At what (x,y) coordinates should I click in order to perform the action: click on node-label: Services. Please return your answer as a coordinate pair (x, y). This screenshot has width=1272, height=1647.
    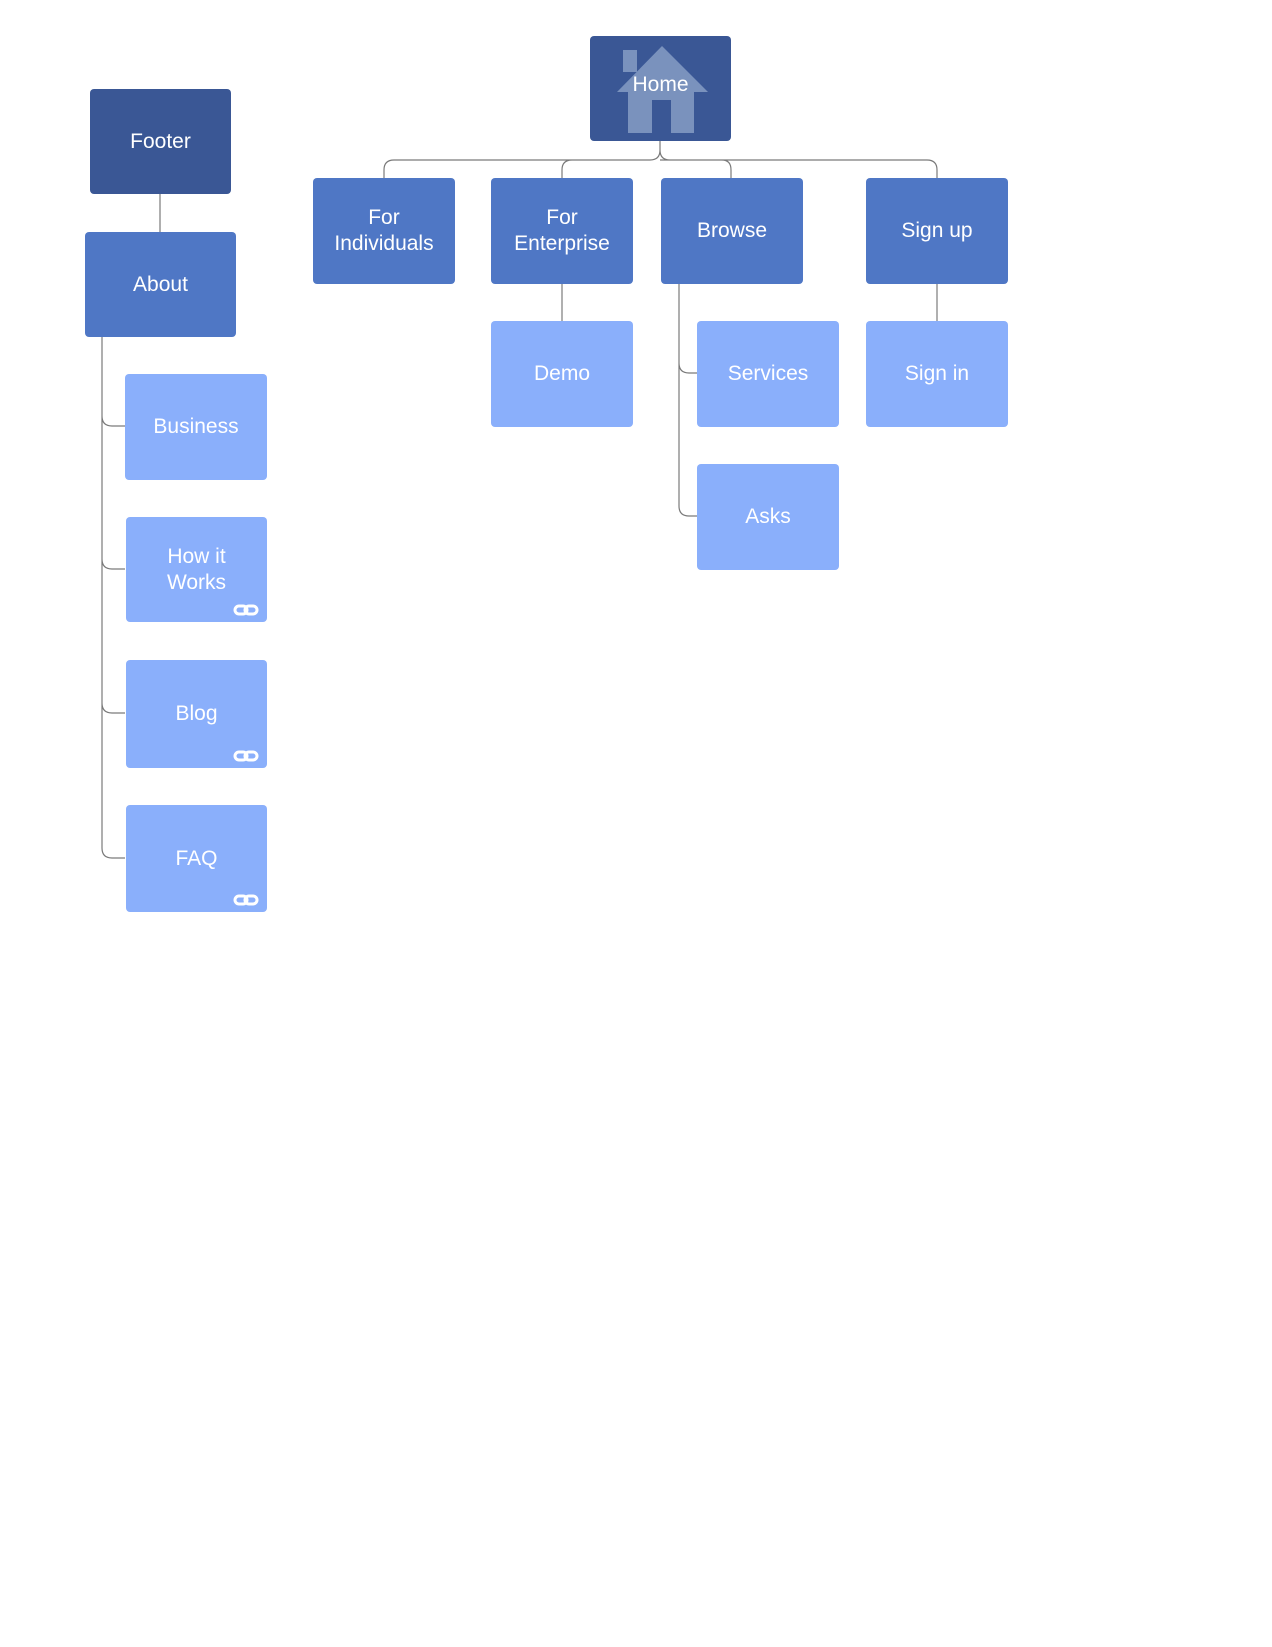
    Looking at the image, I should click on (768, 373).